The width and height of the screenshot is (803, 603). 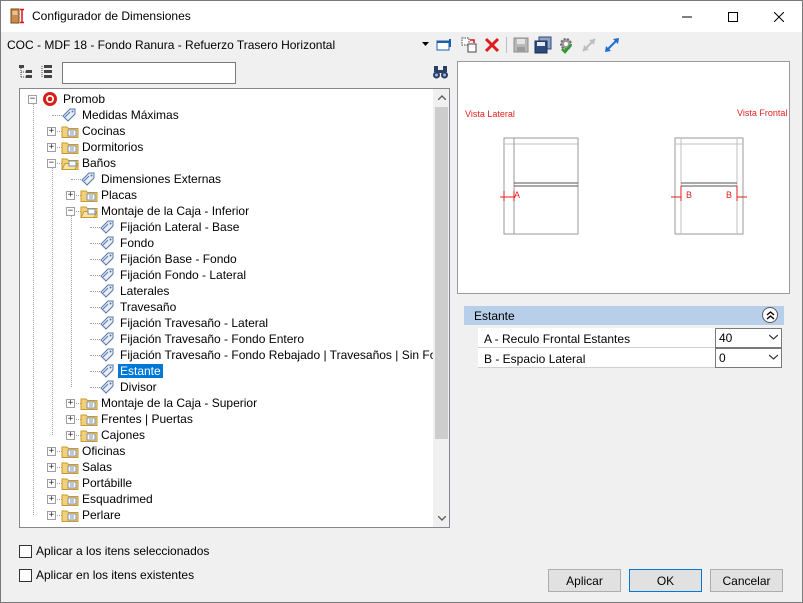 I want to click on tree-item: Fondo, so click(x=127, y=243).